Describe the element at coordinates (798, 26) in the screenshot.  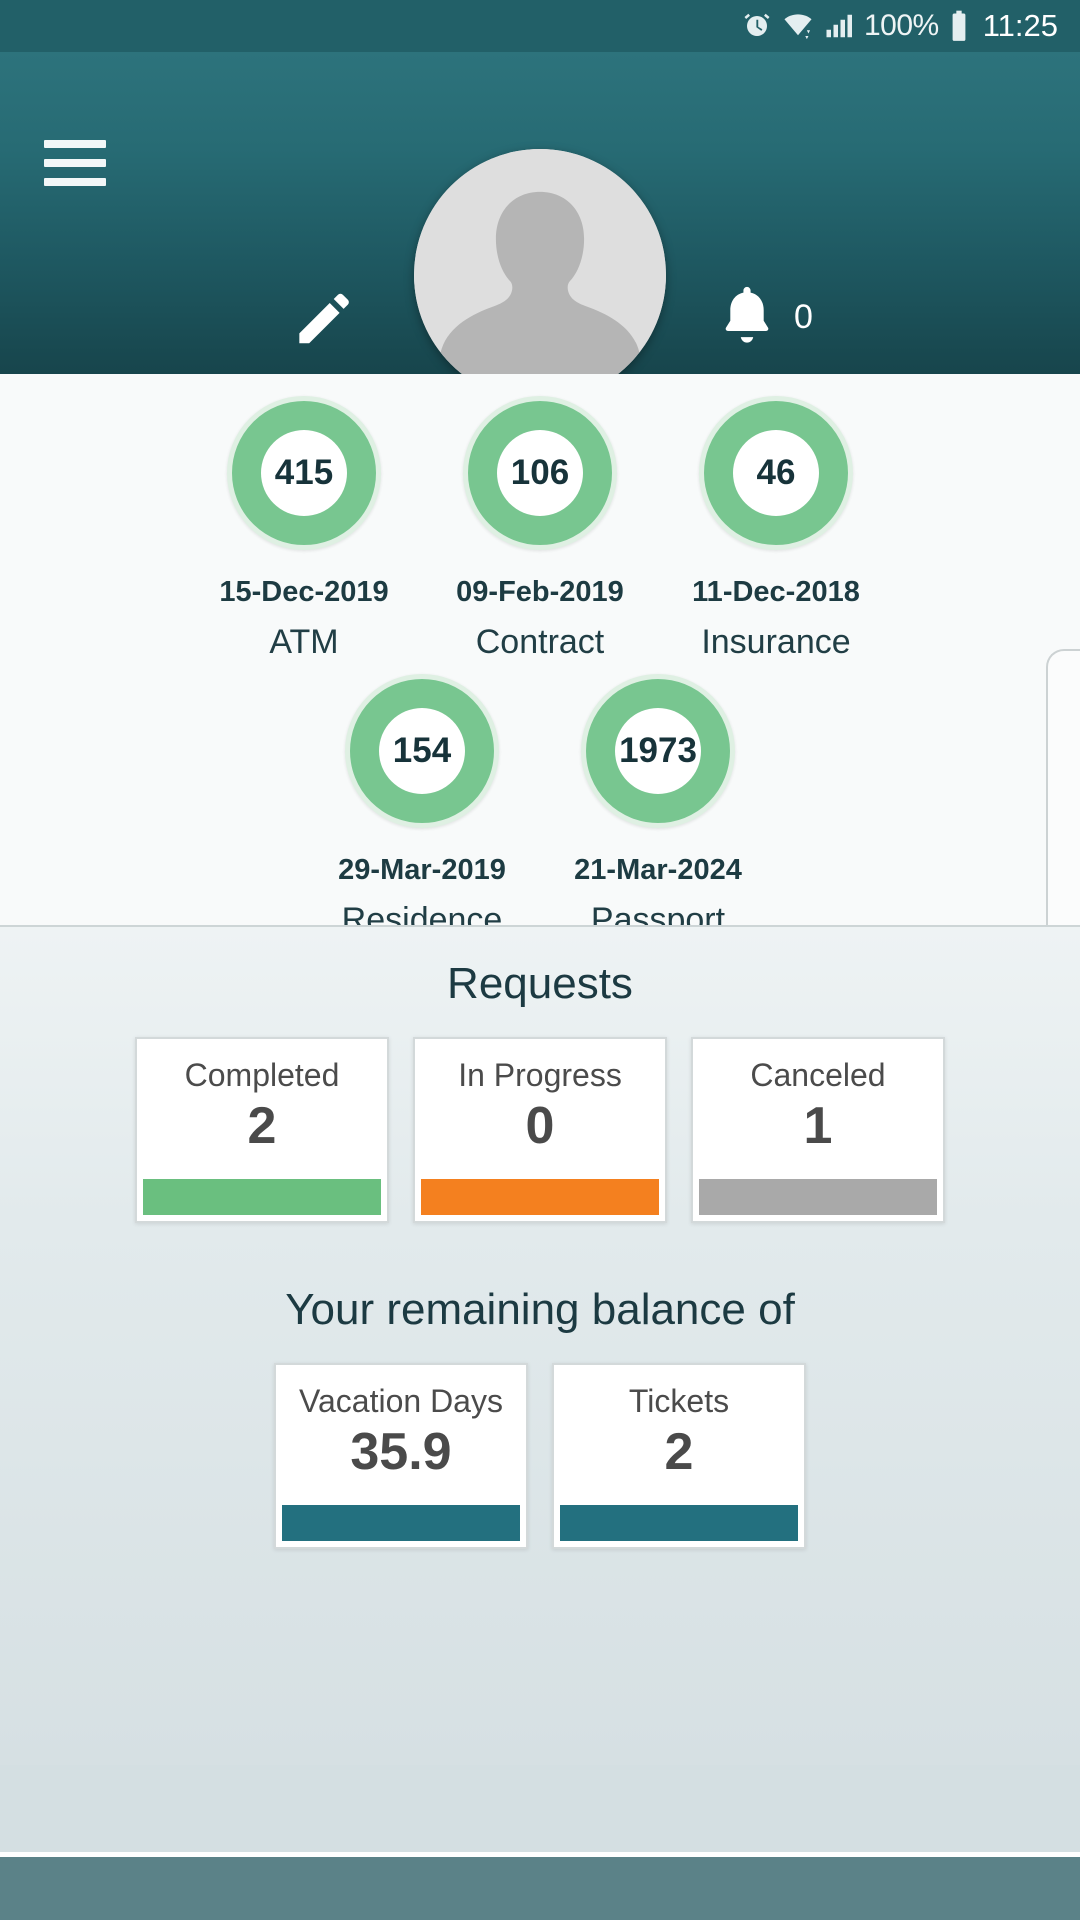
I see `wifi-icon` at that location.